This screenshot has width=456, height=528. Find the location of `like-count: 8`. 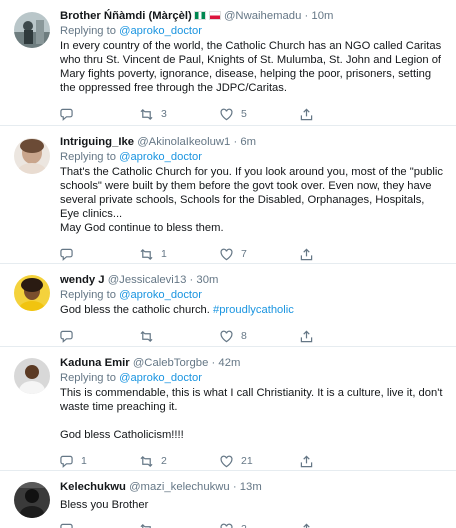

like-count: 8 is located at coordinates (244, 336).